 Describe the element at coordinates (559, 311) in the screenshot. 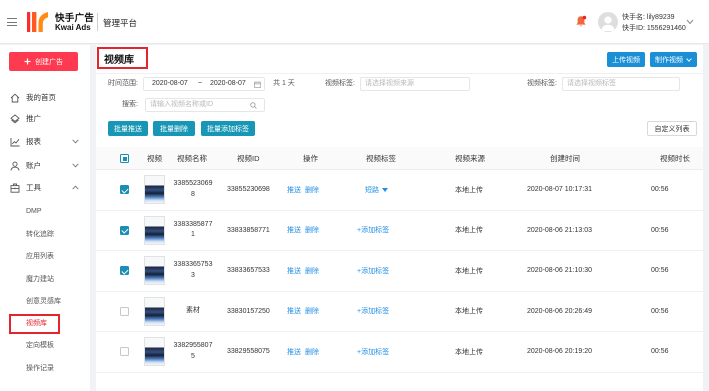

I see `created-time: 2020-08-06 20:26:49` at that location.